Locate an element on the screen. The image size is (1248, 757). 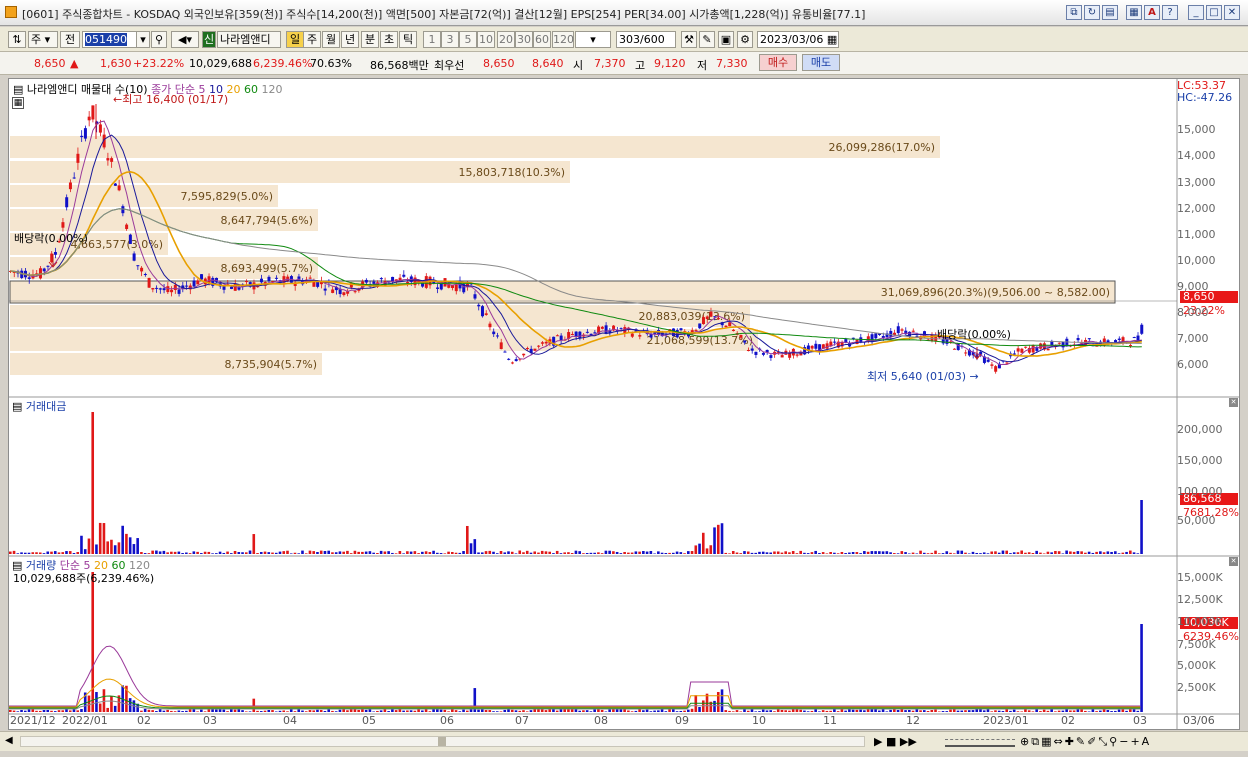
count-field: 303/600 is located at coordinates (646, 39).